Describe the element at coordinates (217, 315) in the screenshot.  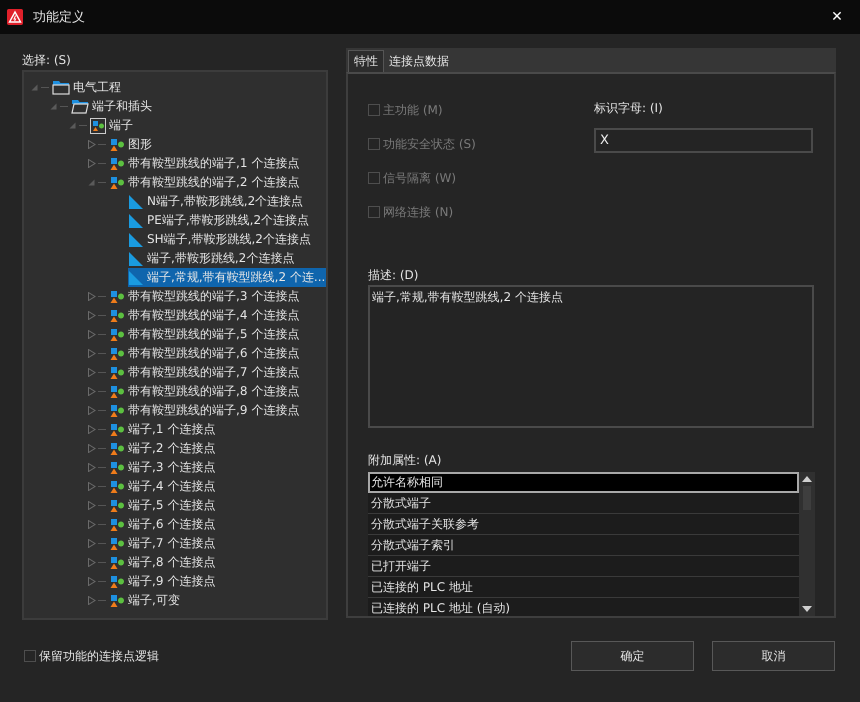
I see `tree-item: 带有鞍型跳线的端子,4 个连接点` at that location.